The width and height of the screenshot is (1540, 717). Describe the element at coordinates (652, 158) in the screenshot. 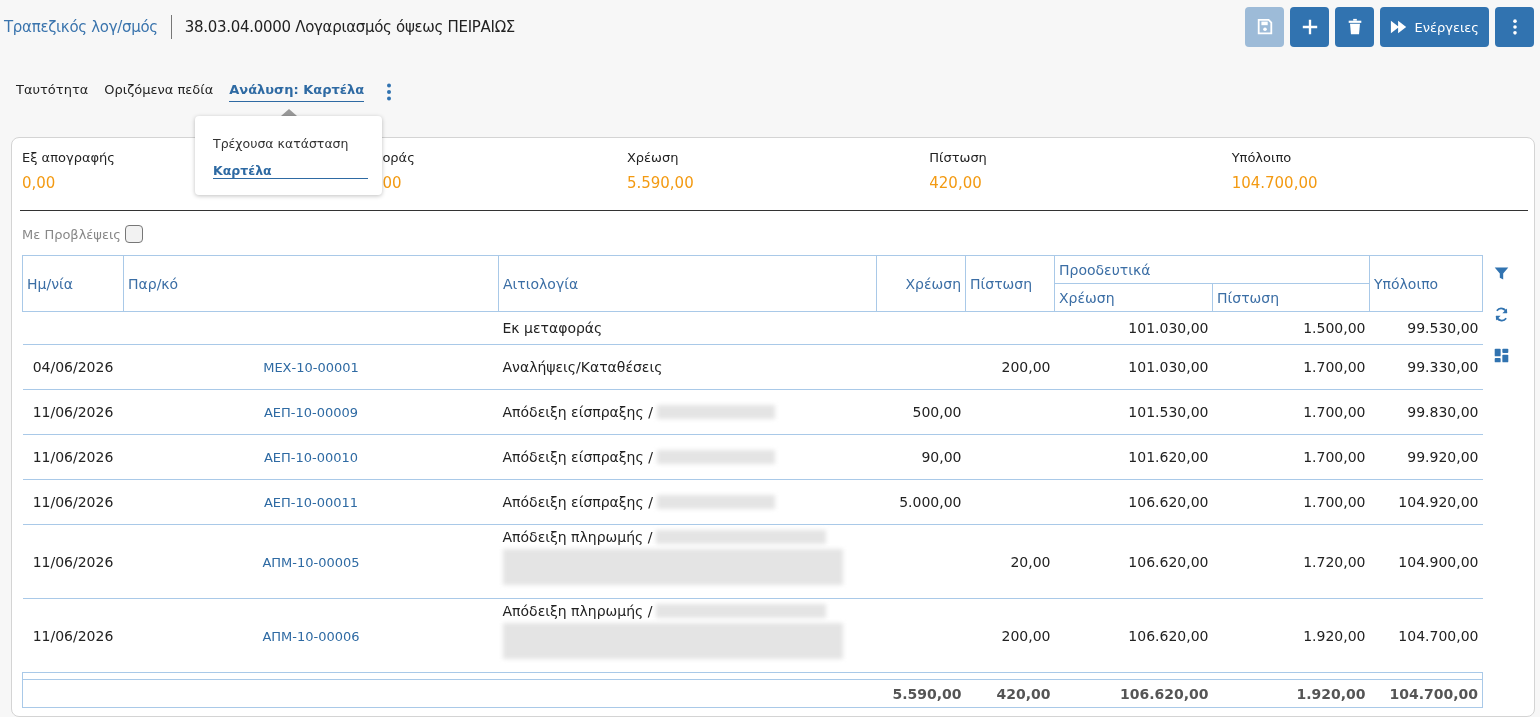

I see `summary-label: Χρέωση` at that location.